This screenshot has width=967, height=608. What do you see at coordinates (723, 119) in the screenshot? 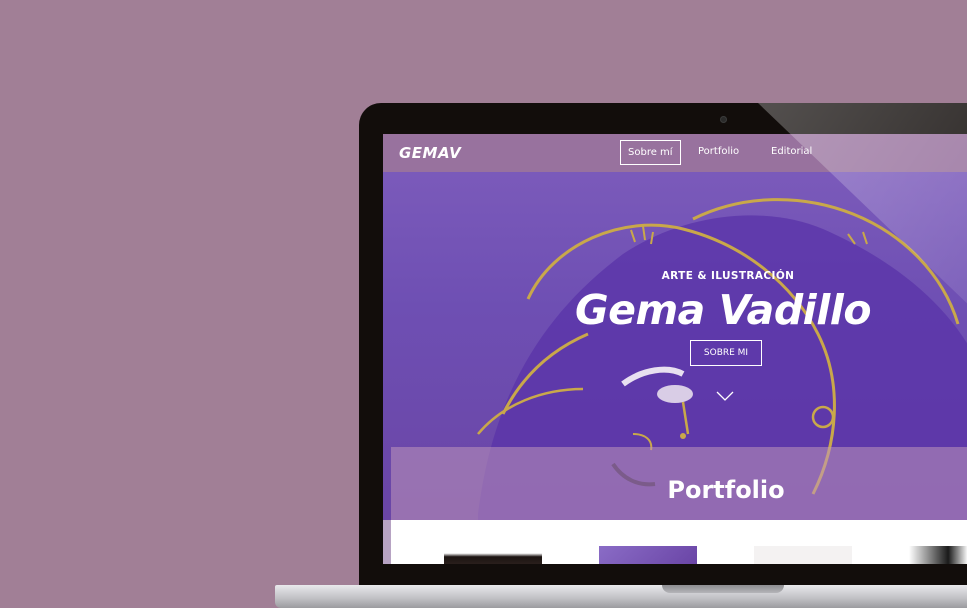
I see `webcam` at bounding box center [723, 119].